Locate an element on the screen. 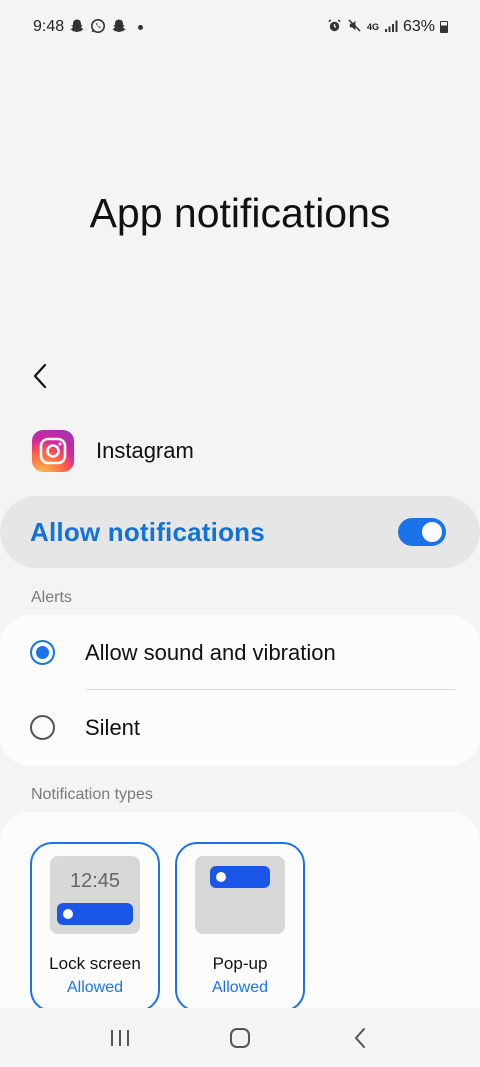  radio-button-selected is located at coordinates (42, 652).